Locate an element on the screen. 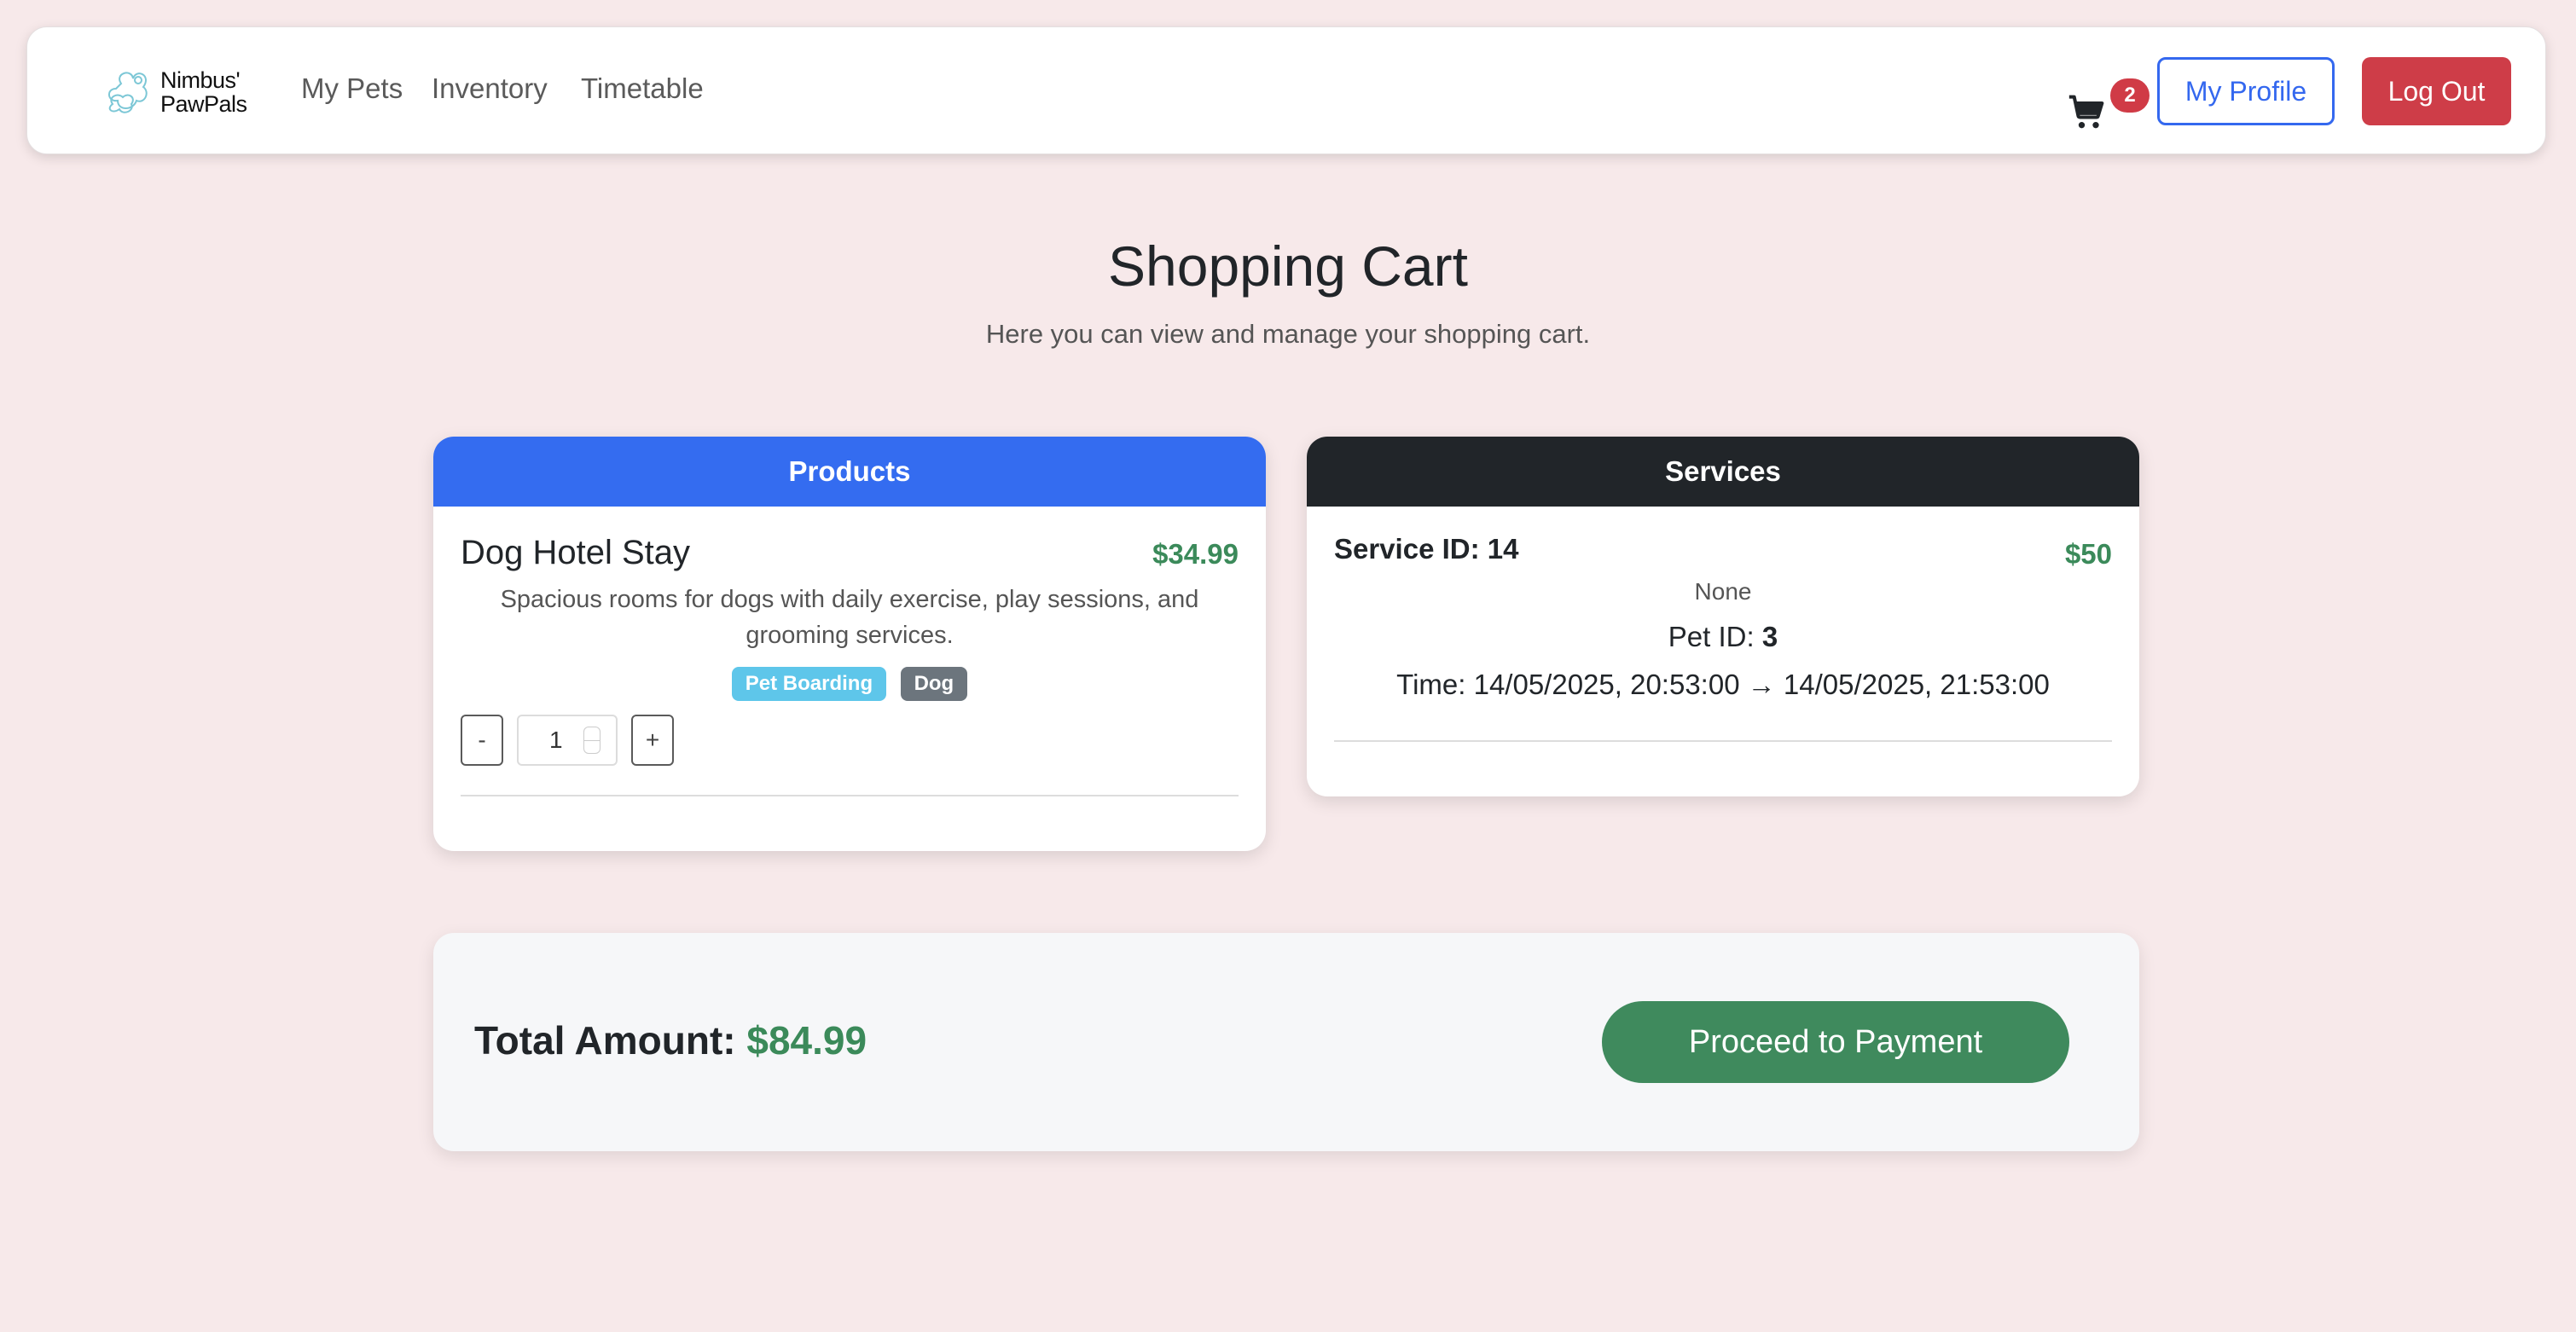 The width and height of the screenshot is (2576, 1332). brand-name: Nimbus' PawPals is located at coordinates (203, 92).